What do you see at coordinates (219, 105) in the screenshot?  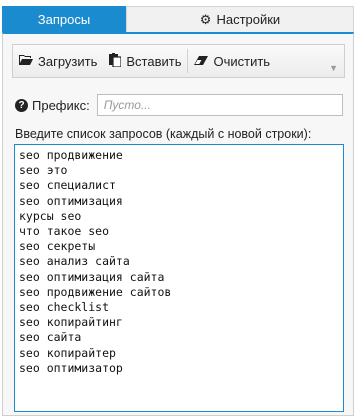 I see `prefix-input` at bounding box center [219, 105].